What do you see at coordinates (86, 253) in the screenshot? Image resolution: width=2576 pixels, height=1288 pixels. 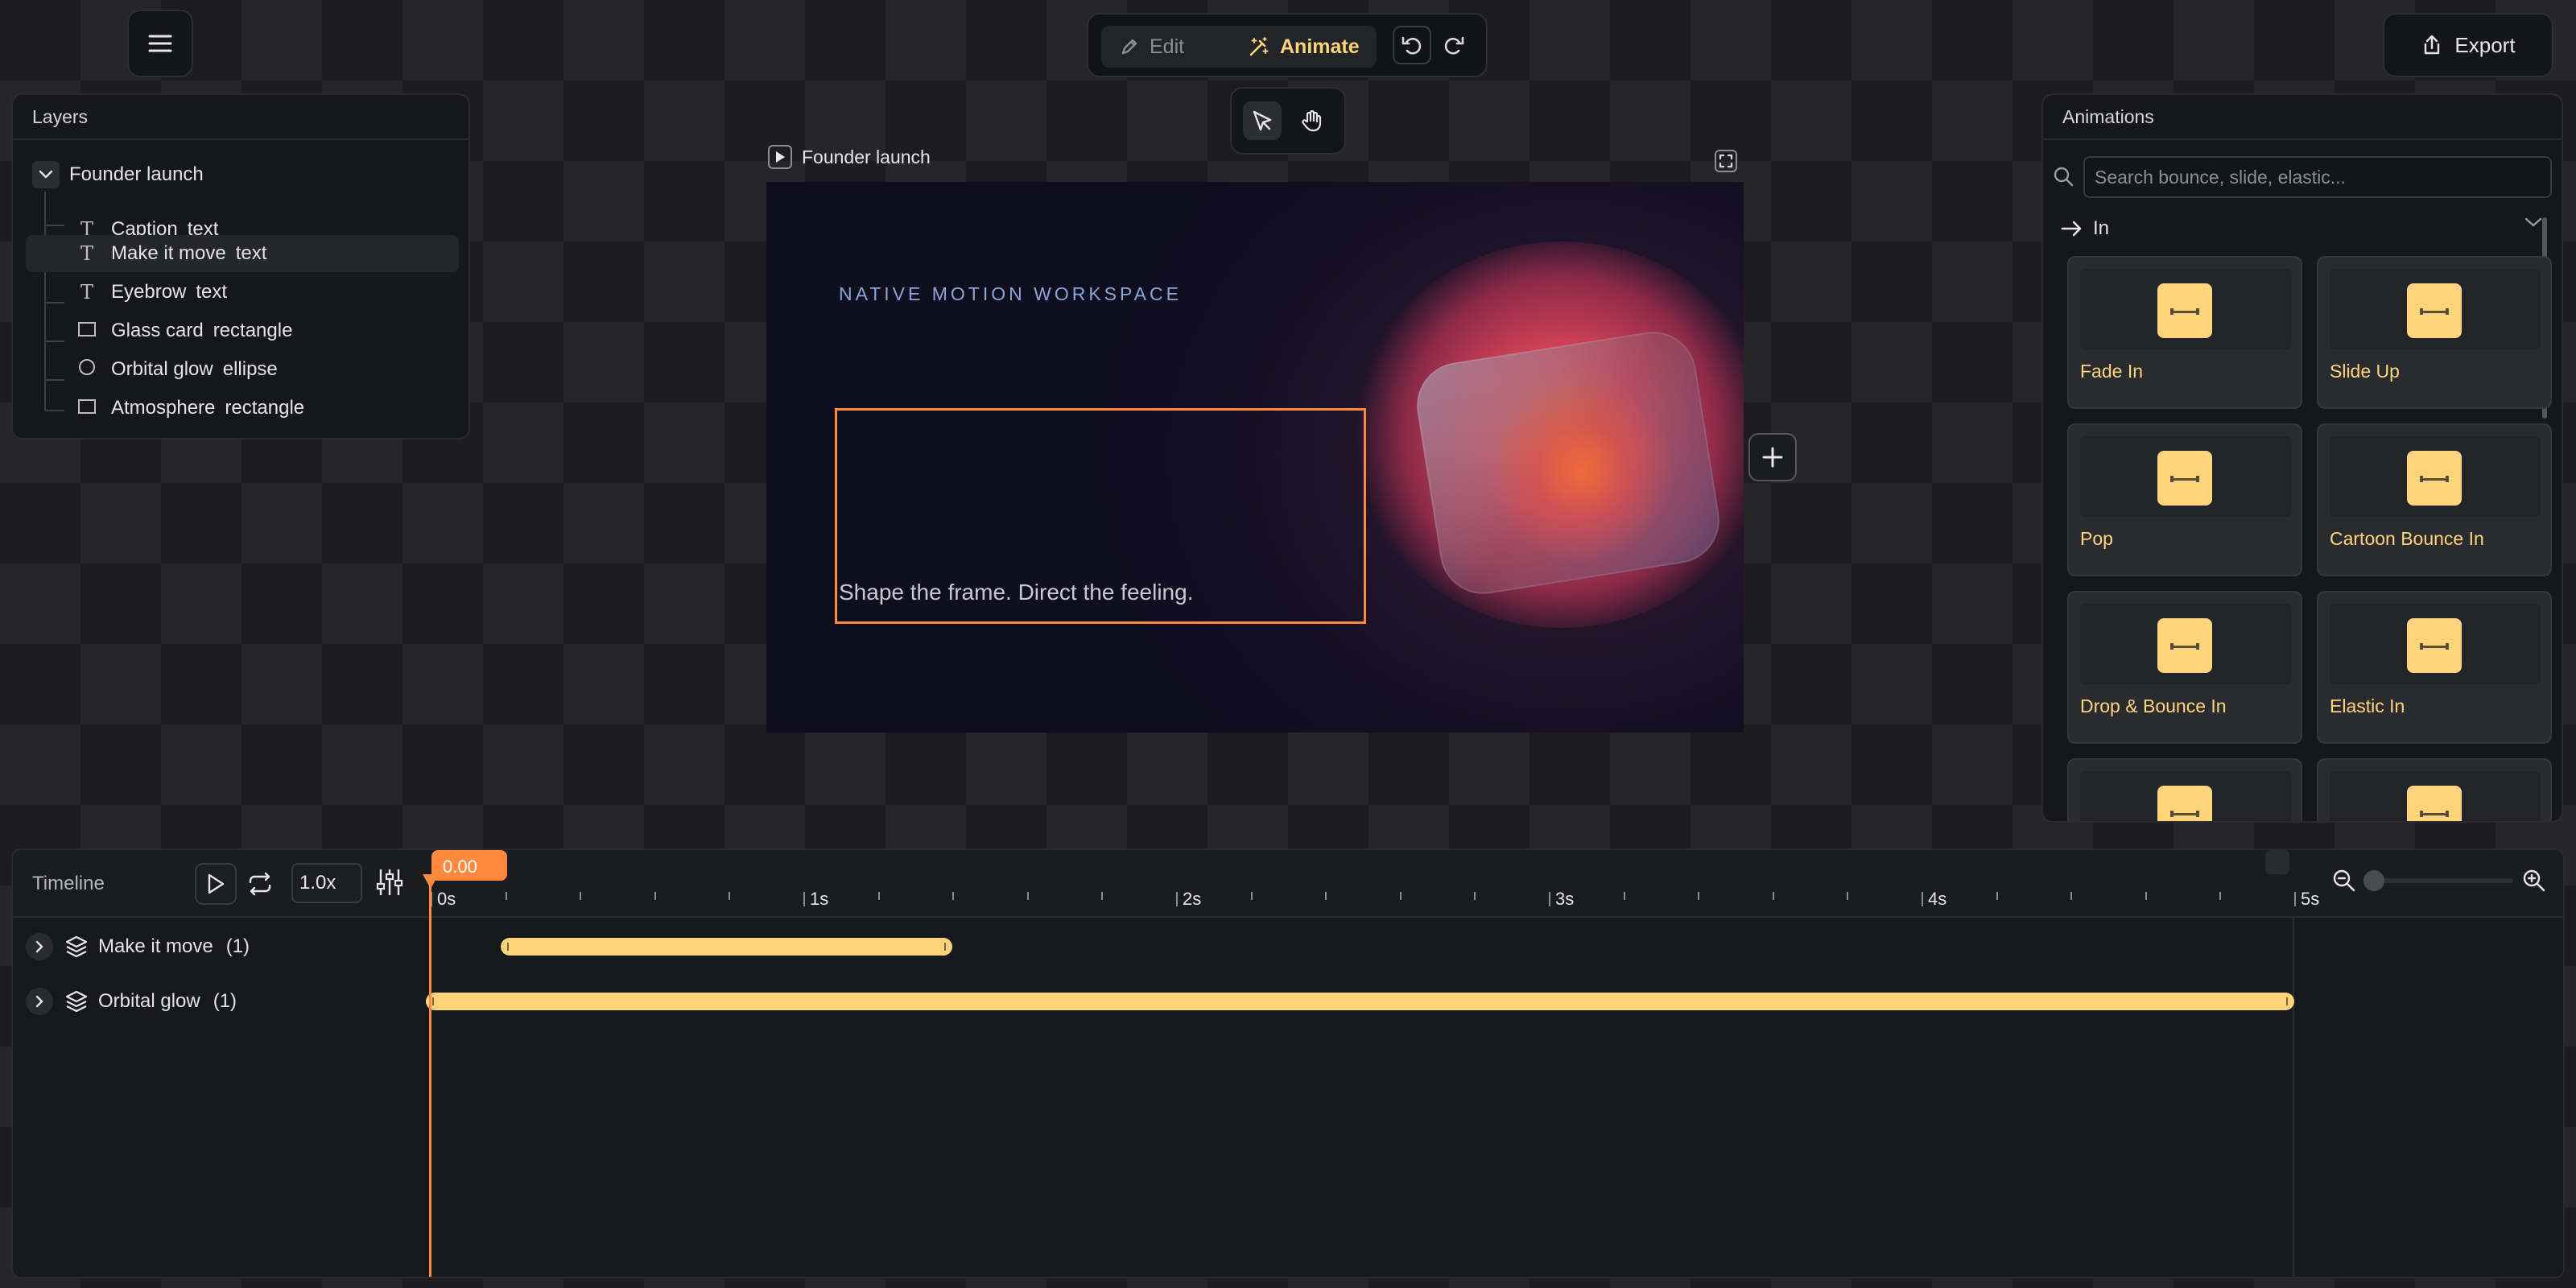 I see `text-icon: T` at bounding box center [86, 253].